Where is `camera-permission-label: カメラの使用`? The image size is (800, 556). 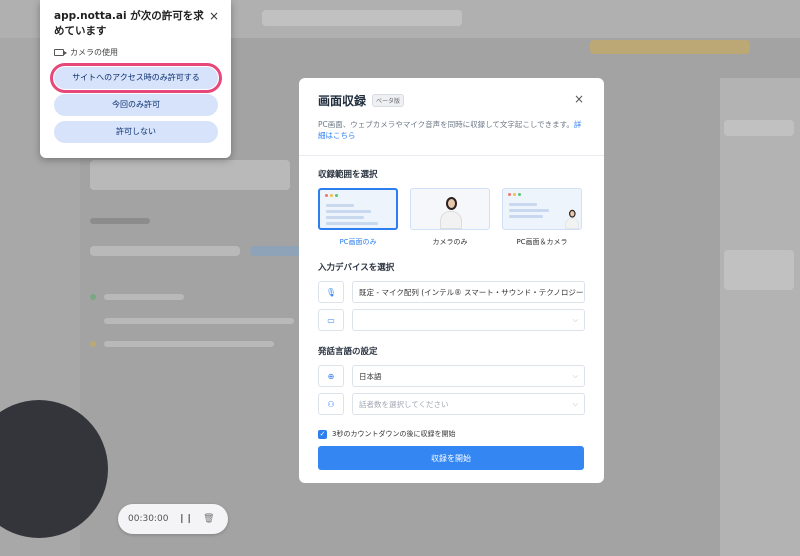 camera-permission-label: カメラの使用 is located at coordinates (94, 52).